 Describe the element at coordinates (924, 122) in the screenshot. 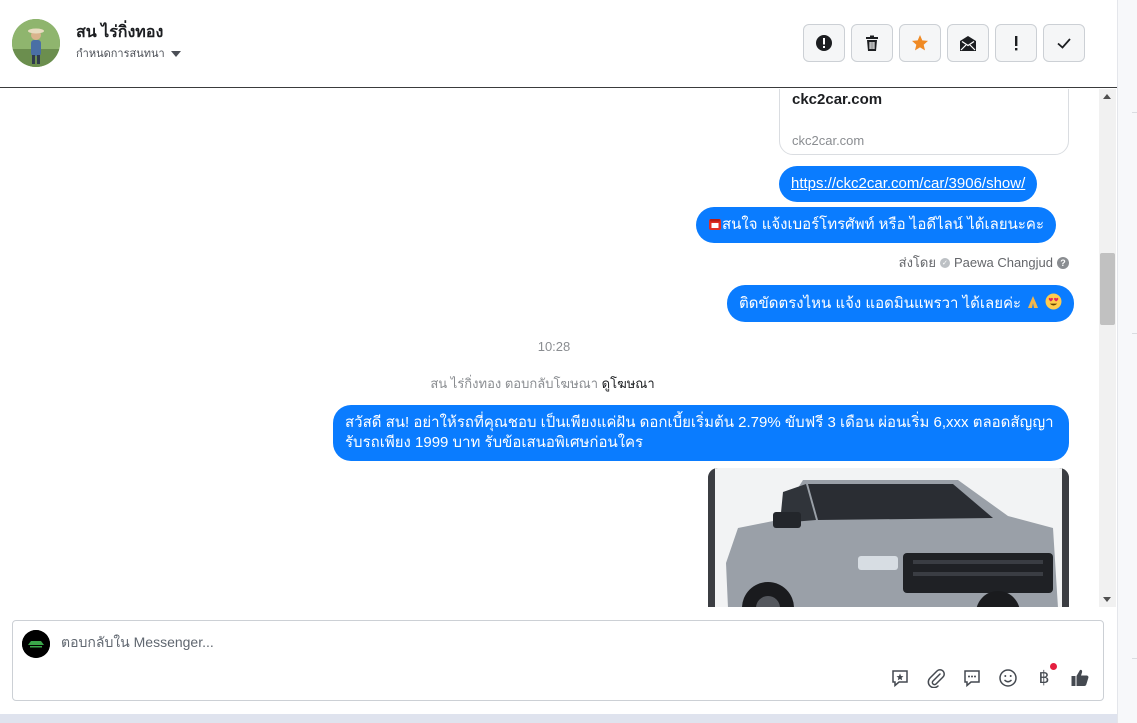

I see `link-preview-card: ckc2car.com ckc2car.com` at that location.